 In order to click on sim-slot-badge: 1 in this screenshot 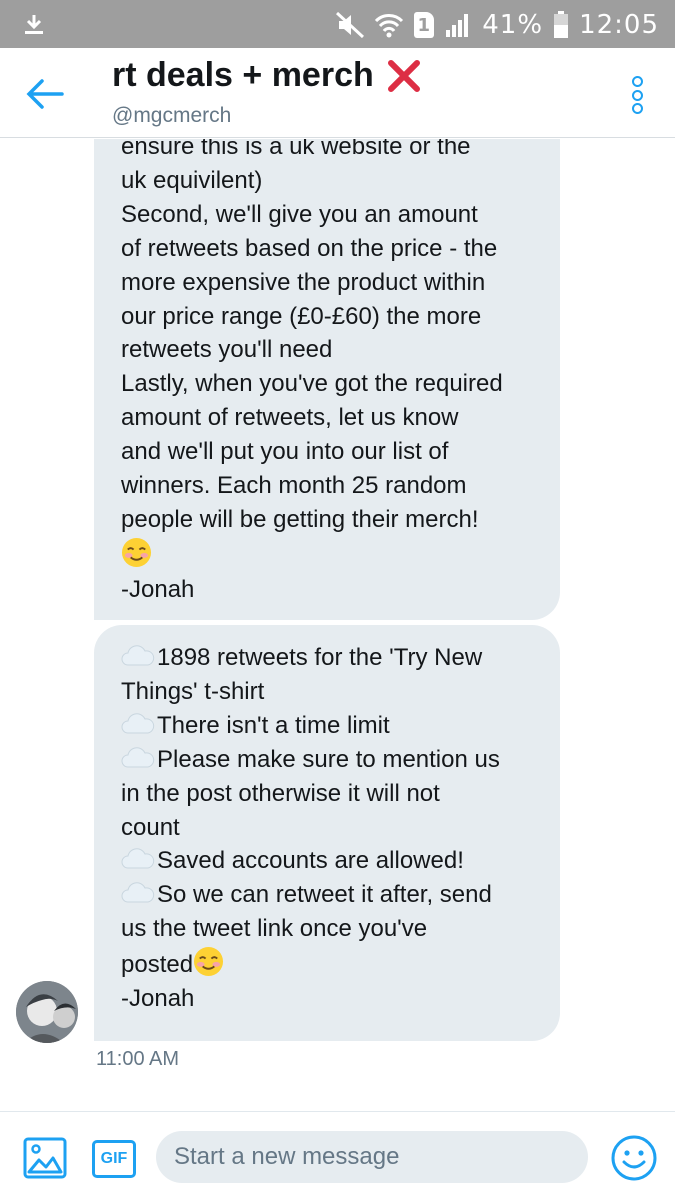, I will do `click(424, 25)`.